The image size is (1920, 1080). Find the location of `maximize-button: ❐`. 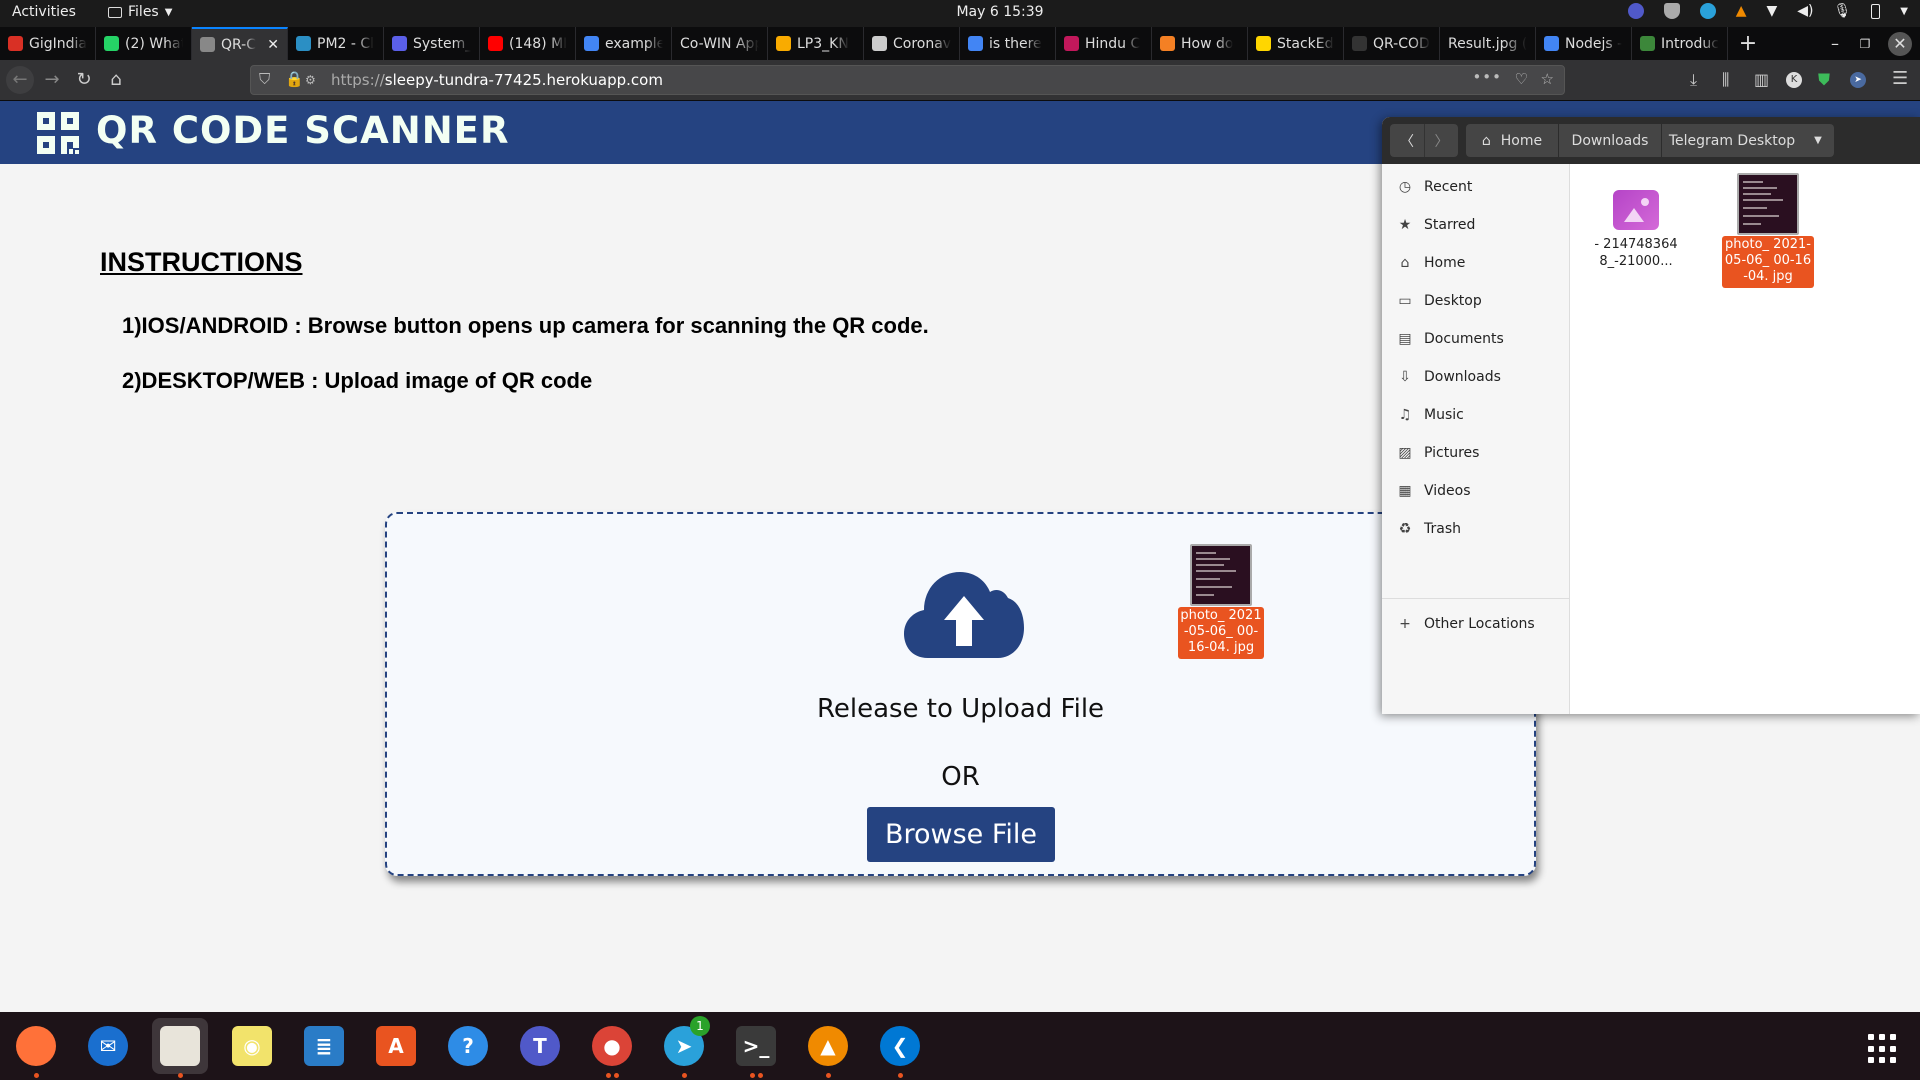

maximize-button: ❐ is located at coordinates (1865, 44).